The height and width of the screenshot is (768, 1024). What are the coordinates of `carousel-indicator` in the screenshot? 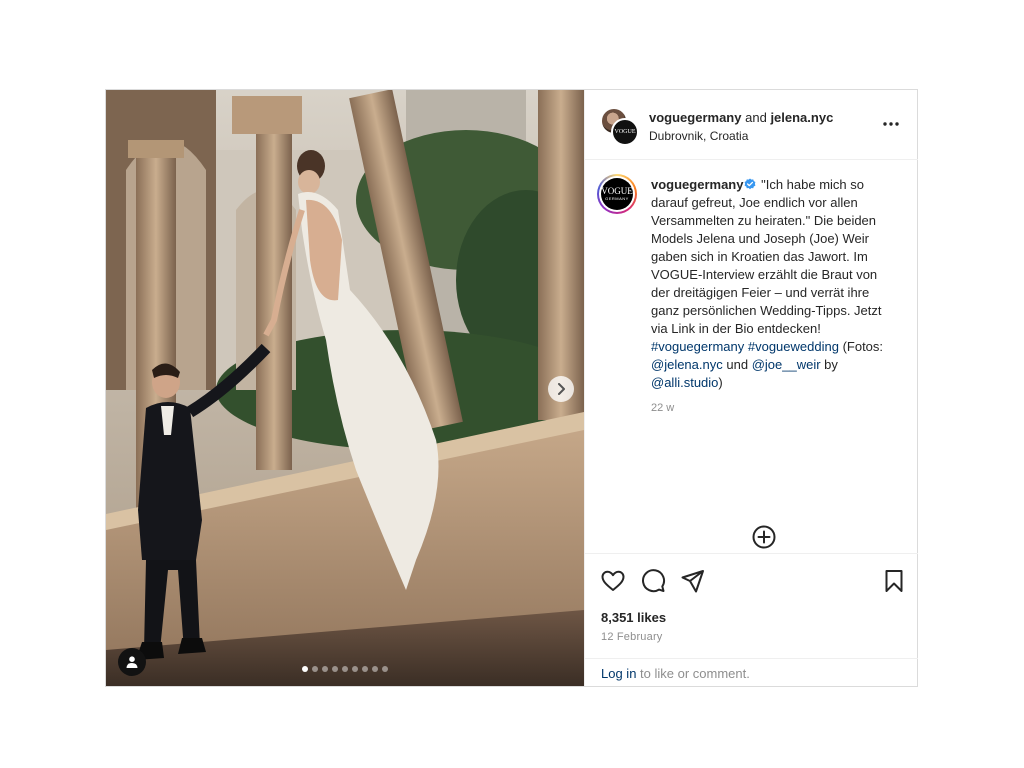 It's located at (345, 669).